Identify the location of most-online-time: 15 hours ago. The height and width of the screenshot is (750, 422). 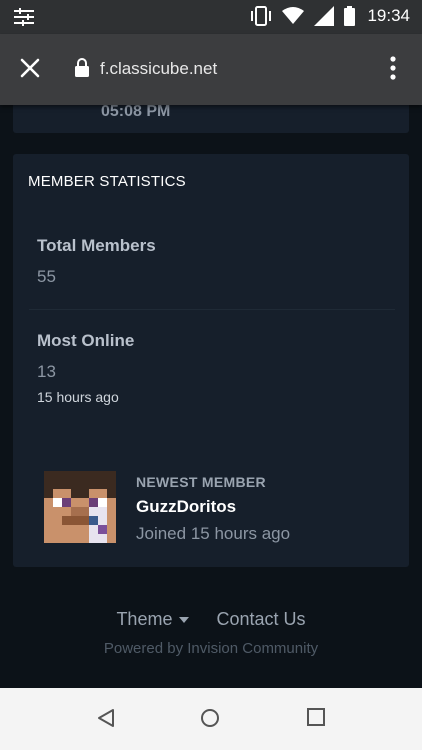
(78, 397).